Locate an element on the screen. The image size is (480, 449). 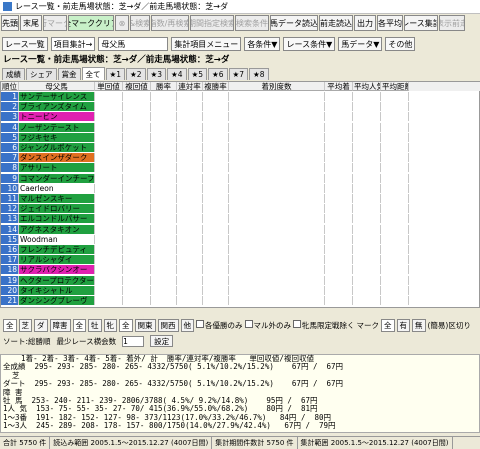
toolbar-button-3: 全マーククリア is located at coordinates (91, 23).